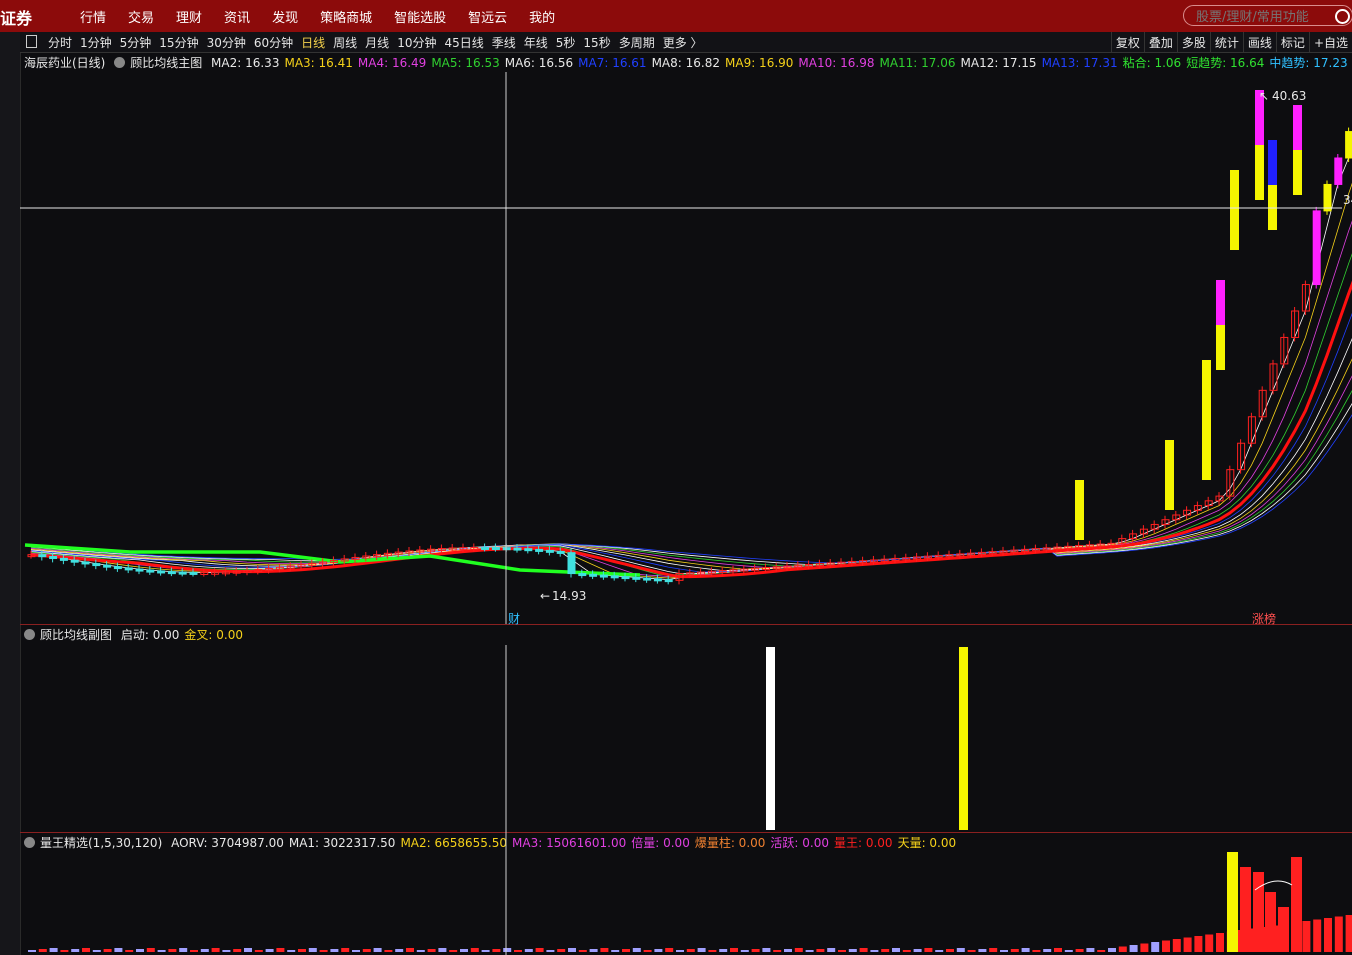 The image size is (1352, 955). Describe the element at coordinates (1289, 96) in the screenshot. I see `high-price-label: 40.63` at that location.